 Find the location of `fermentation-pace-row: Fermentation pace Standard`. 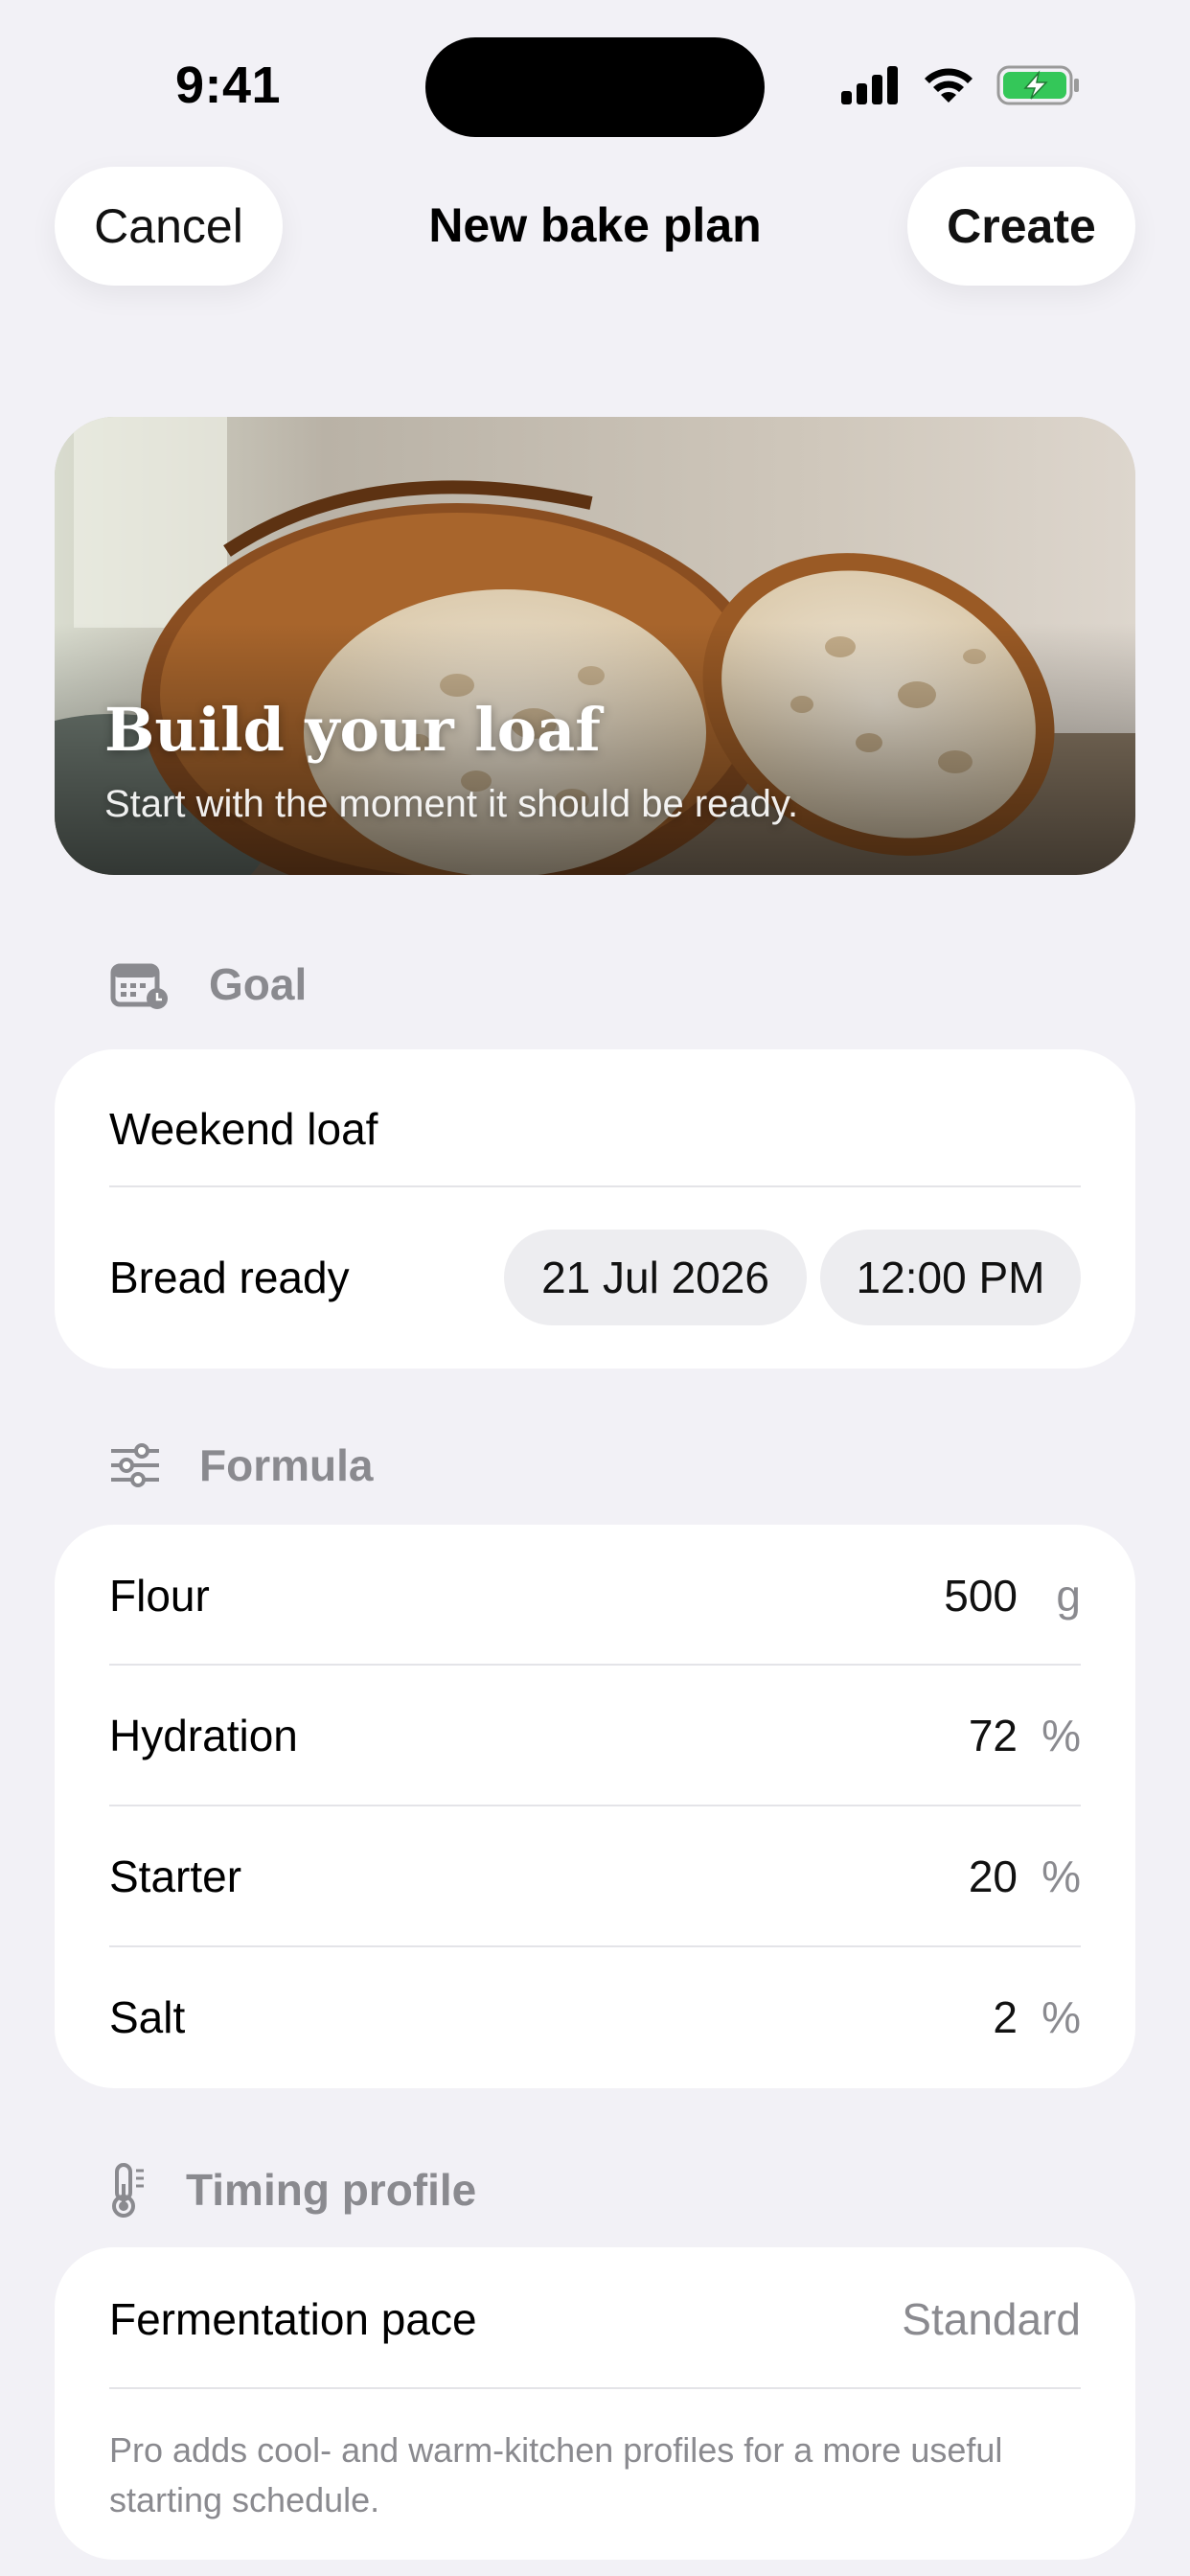

fermentation-pace-row: Fermentation pace Standard is located at coordinates (595, 2319).